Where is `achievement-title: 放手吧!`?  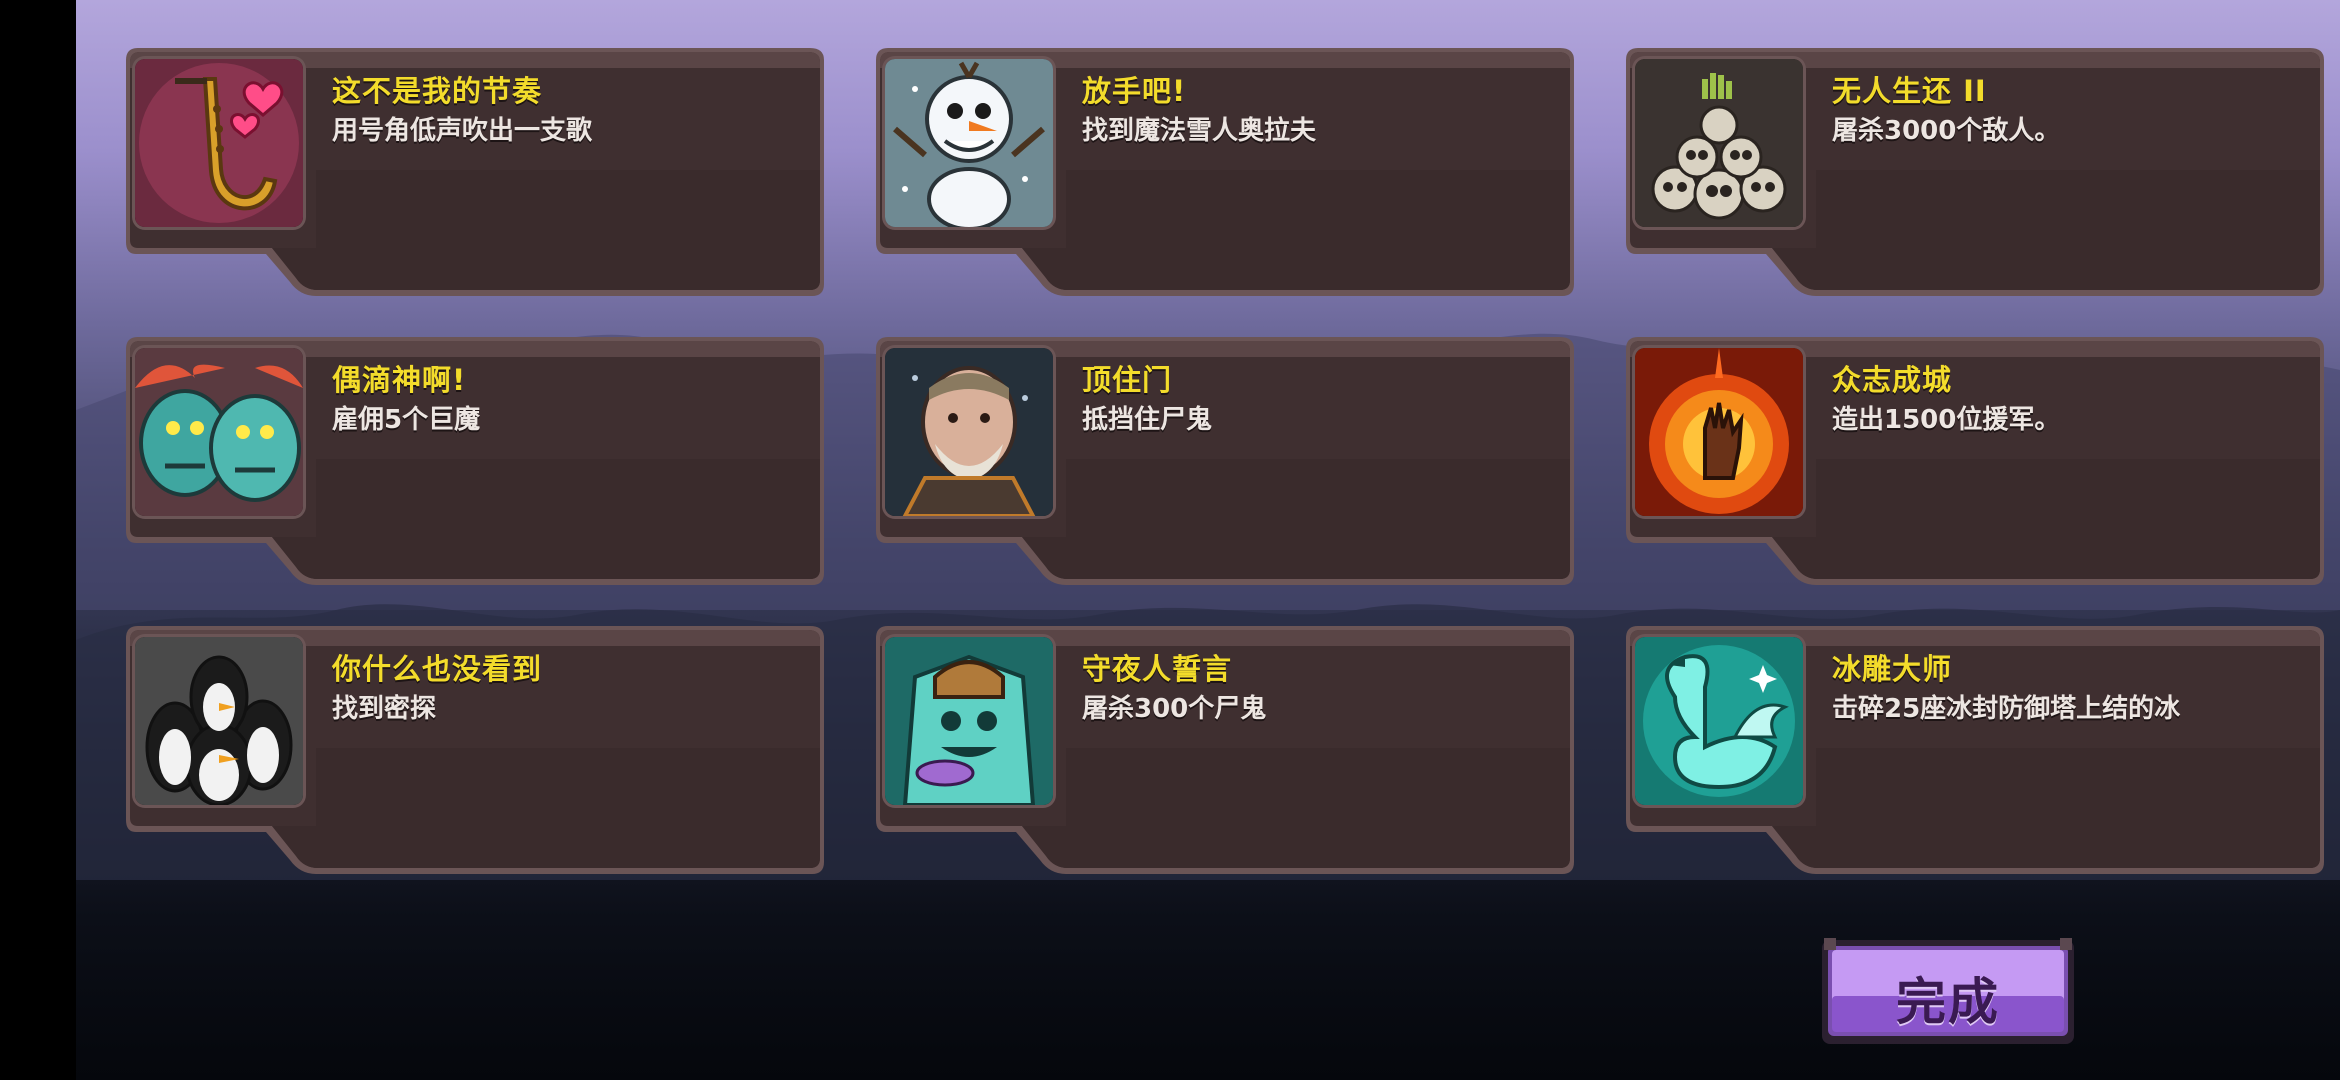 achievement-title: 放手吧! is located at coordinates (1134, 91).